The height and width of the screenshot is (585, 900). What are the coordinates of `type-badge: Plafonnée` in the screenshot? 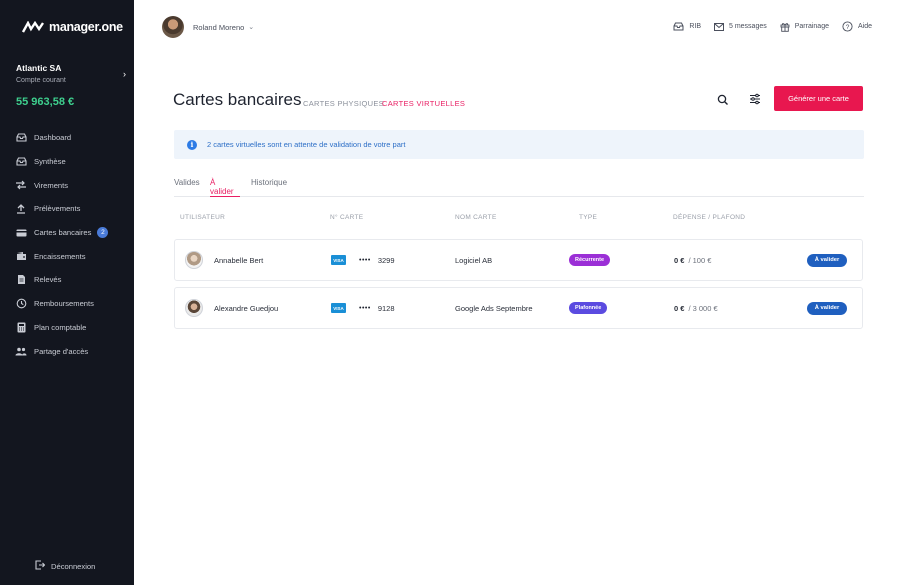 It's located at (588, 308).